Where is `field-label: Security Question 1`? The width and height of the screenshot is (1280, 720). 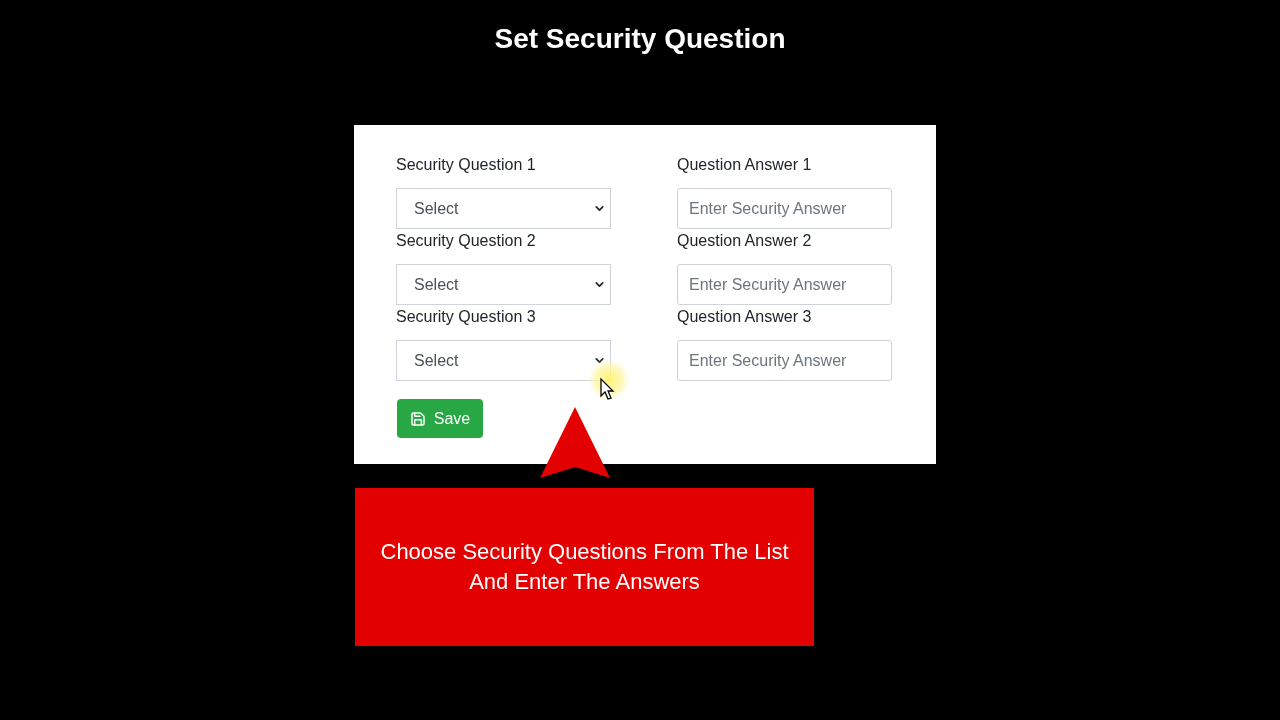
field-label: Security Question 1 is located at coordinates (466, 165).